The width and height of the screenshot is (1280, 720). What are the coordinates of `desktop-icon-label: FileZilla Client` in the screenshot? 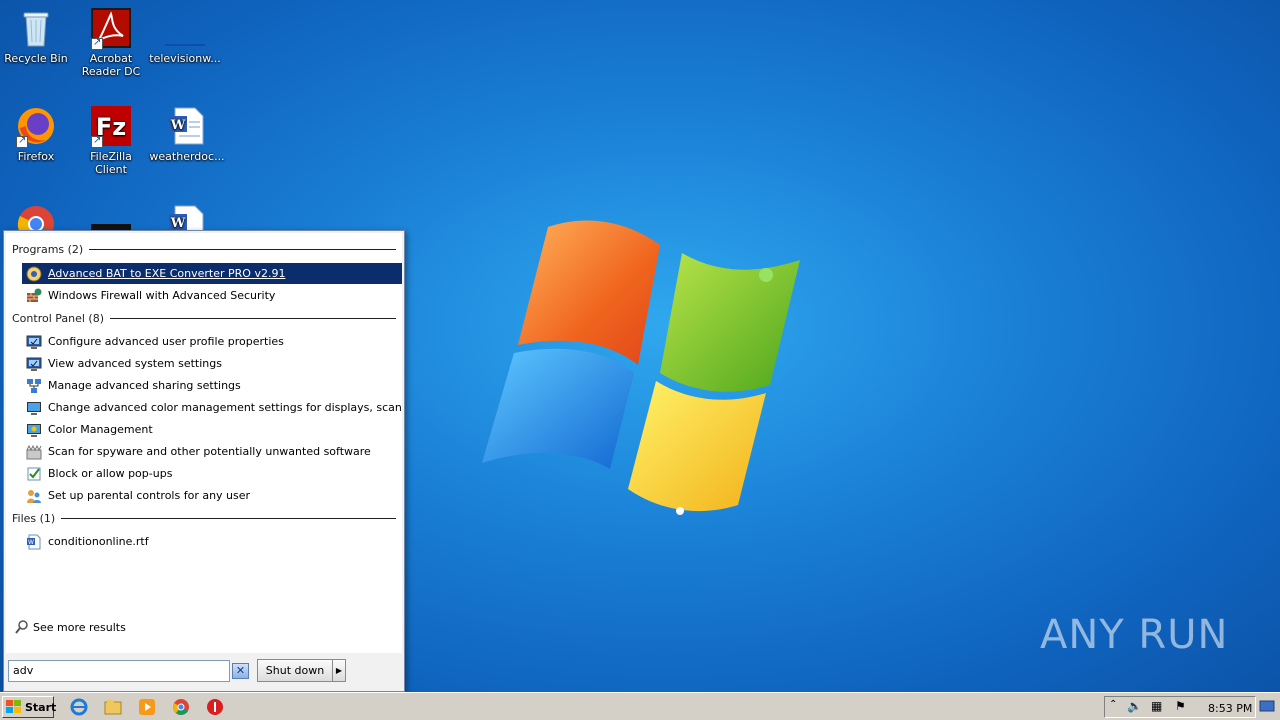 It's located at (111, 163).